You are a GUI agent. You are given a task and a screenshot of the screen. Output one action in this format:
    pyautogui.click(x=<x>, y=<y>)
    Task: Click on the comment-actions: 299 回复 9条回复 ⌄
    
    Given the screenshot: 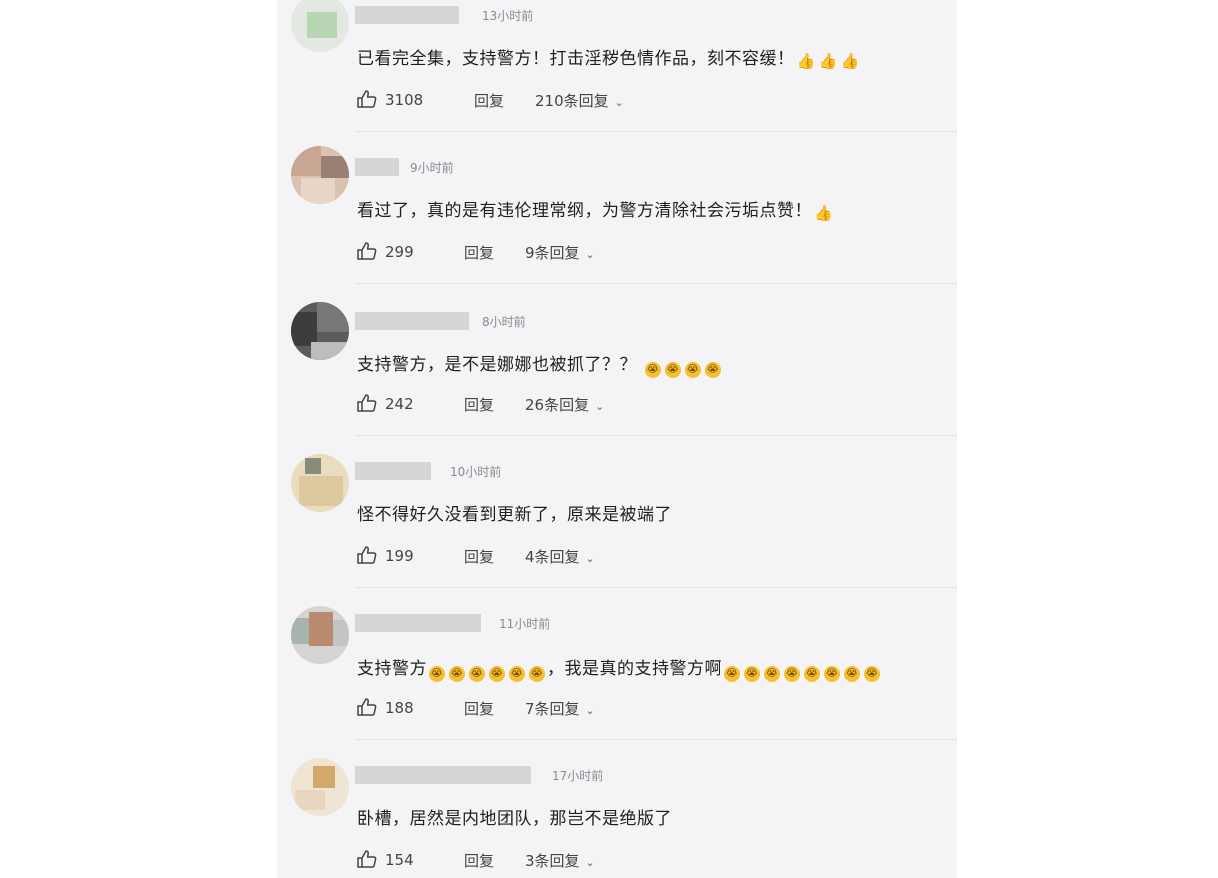 What is the action you would take?
    pyautogui.click(x=557, y=254)
    